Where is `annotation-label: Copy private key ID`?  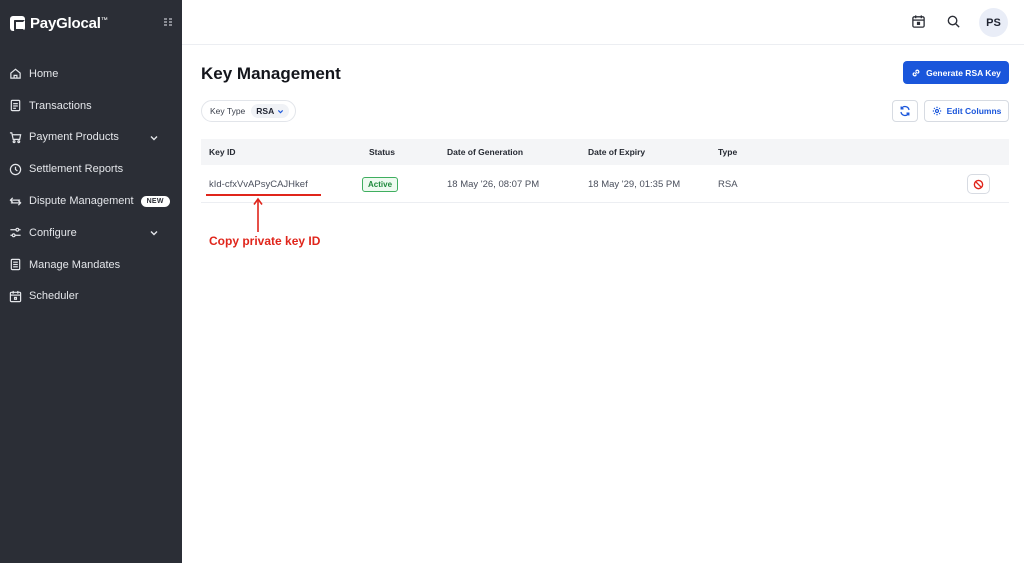 annotation-label: Copy private key ID is located at coordinates (265, 241).